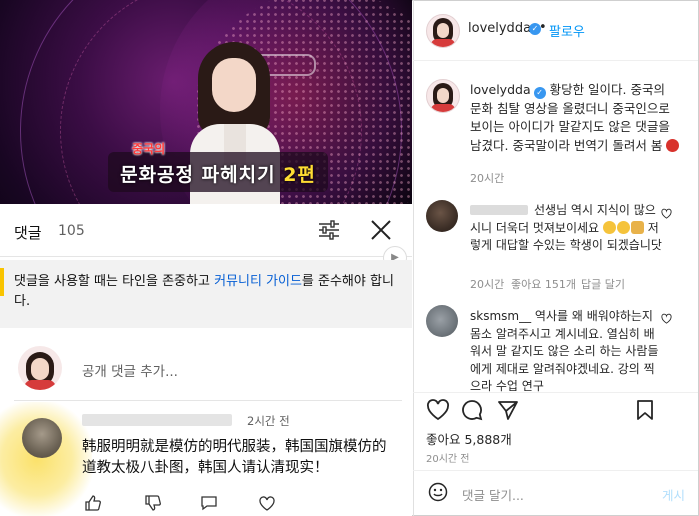 The width and height of the screenshot is (699, 516). I want to click on bookmark-icon, so click(645, 410).